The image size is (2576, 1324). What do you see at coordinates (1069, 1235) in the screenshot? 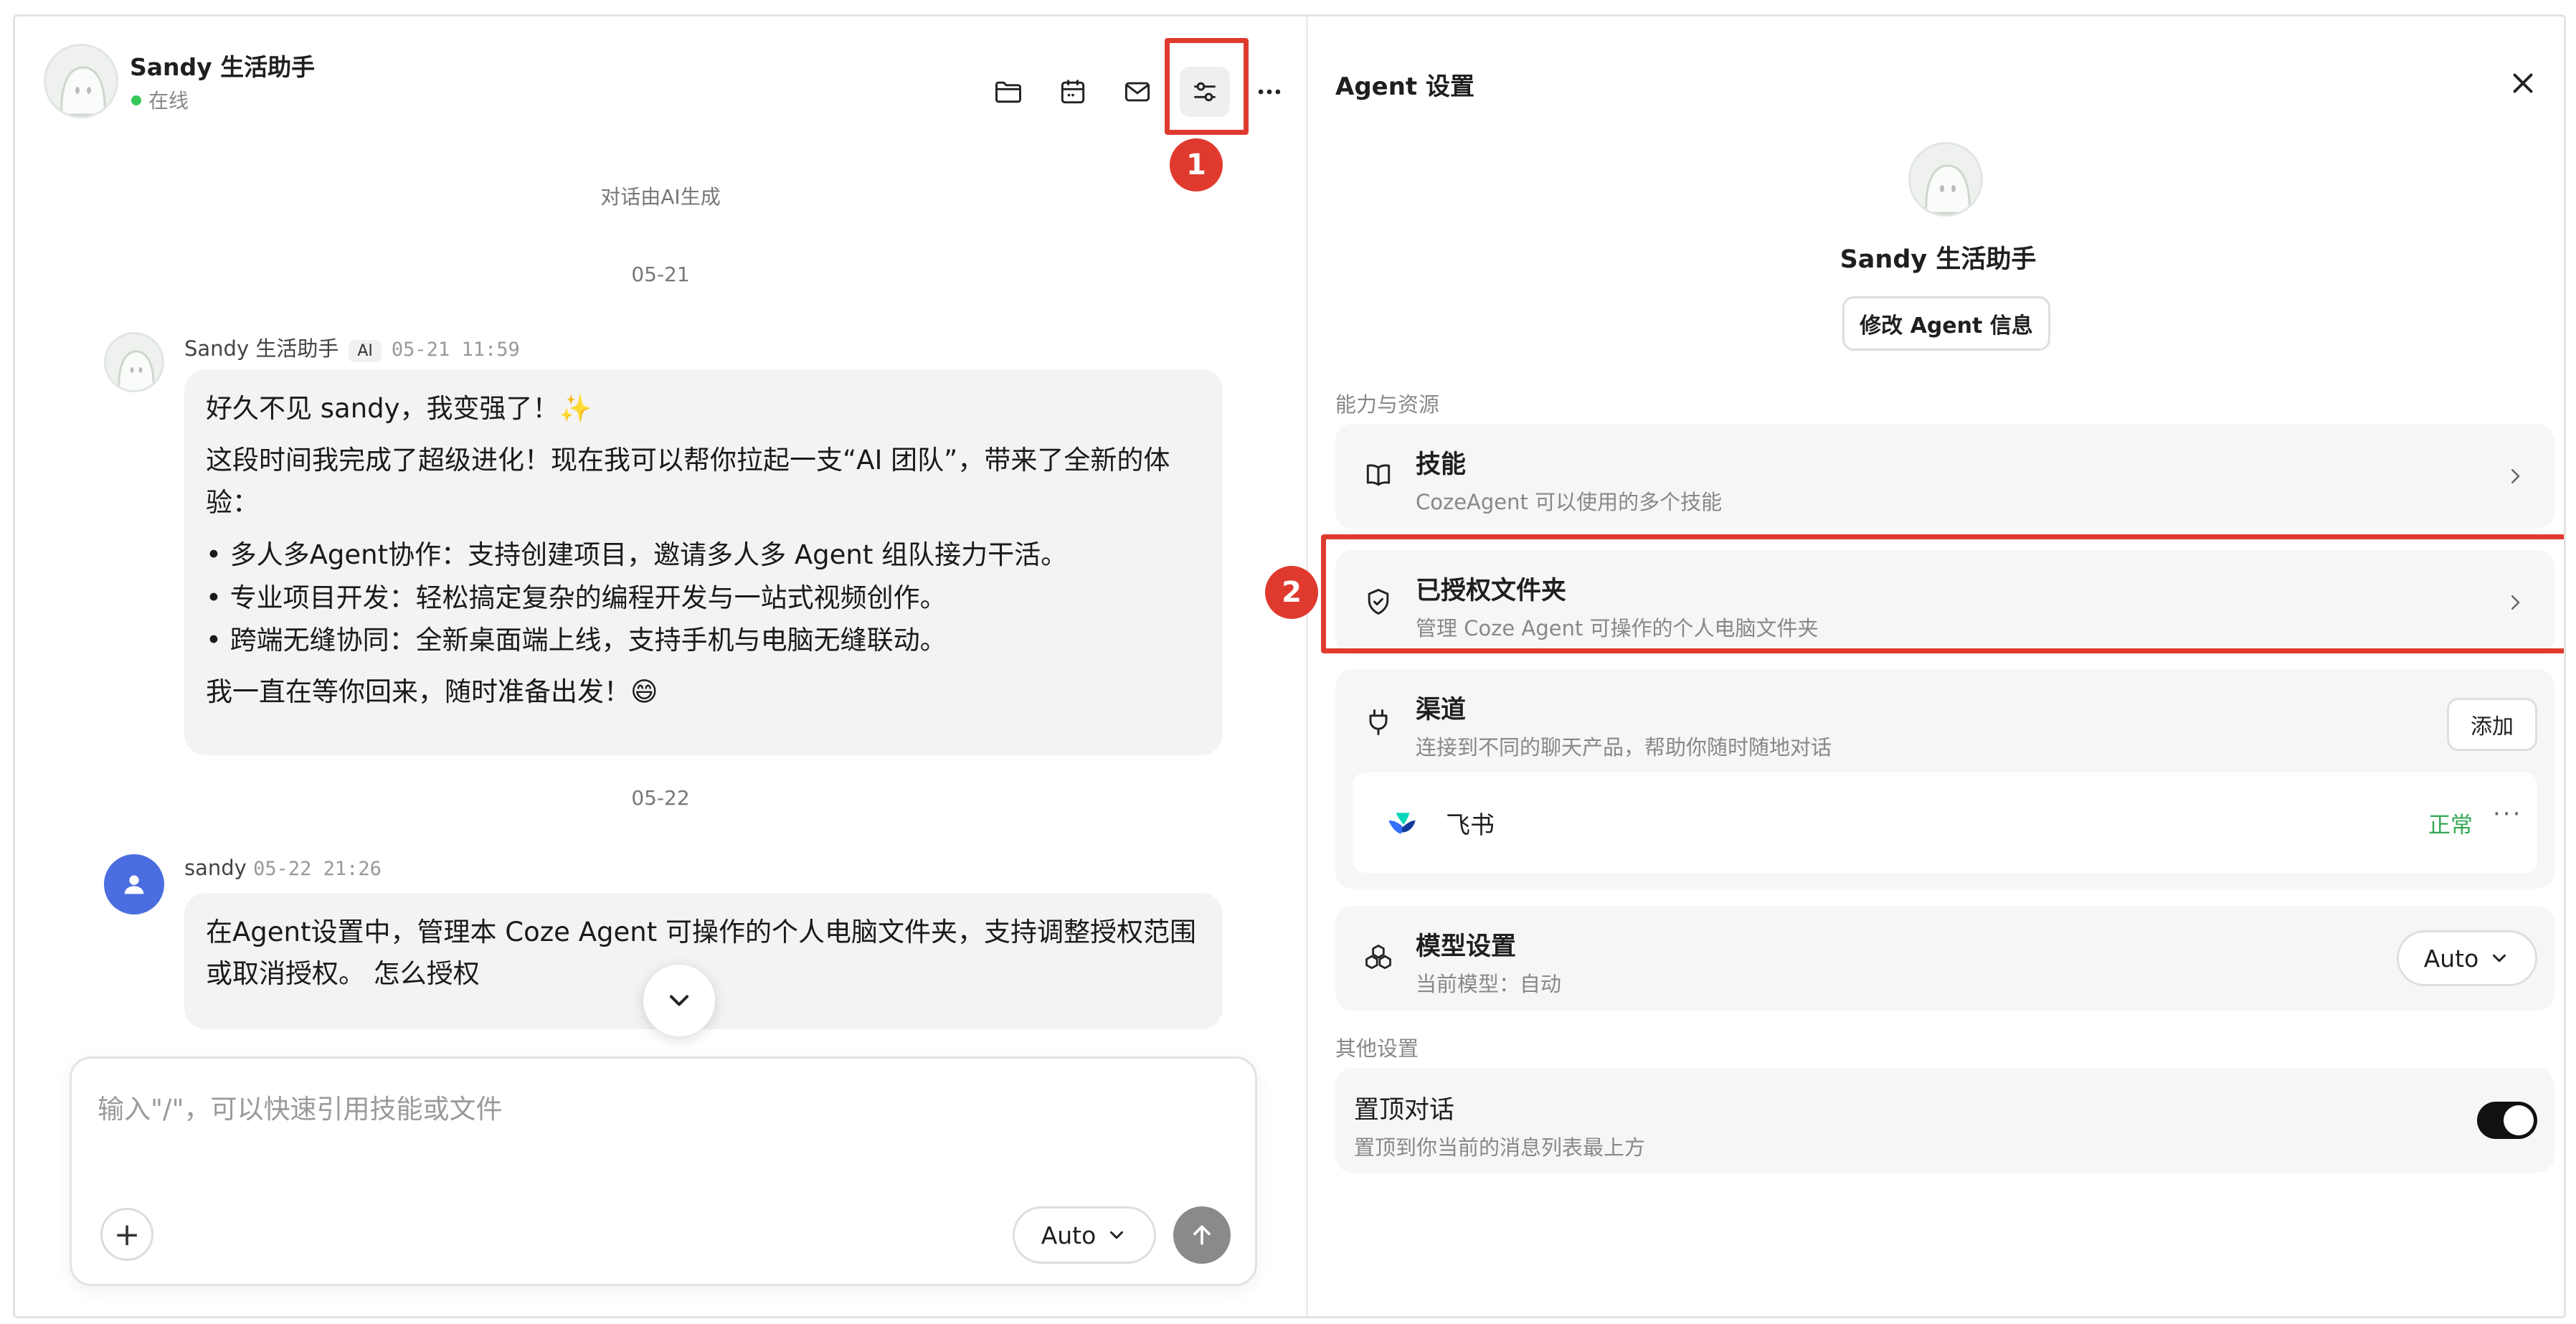
I see `model-value: Auto` at bounding box center [1069, 1235].